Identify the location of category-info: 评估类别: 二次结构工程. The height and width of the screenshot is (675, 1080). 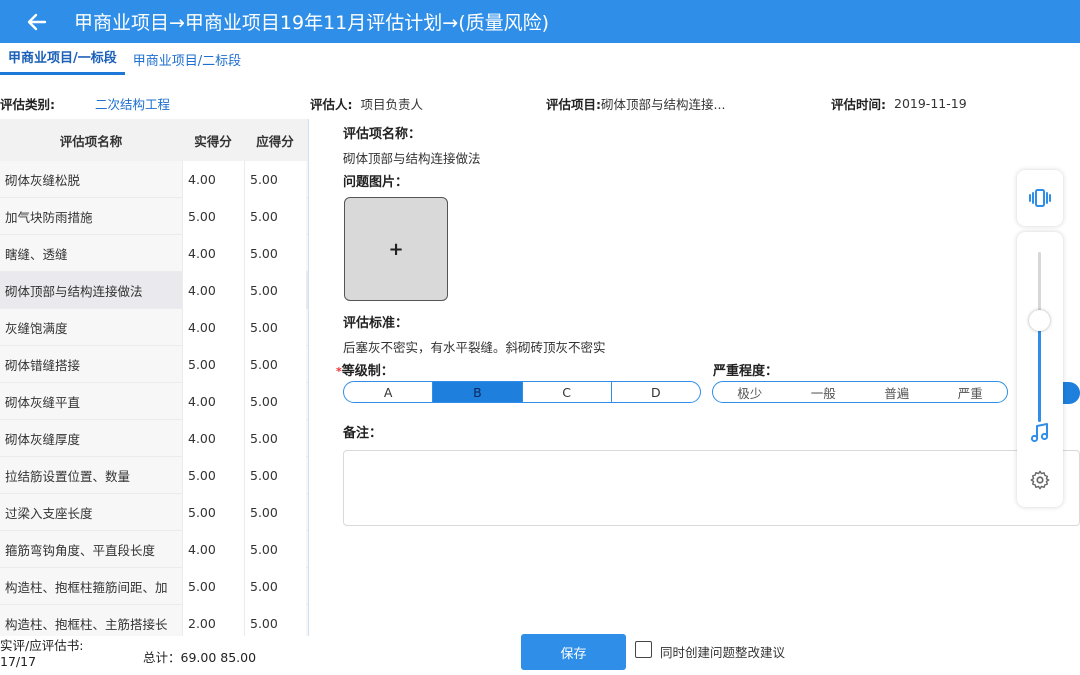
(85, 103).